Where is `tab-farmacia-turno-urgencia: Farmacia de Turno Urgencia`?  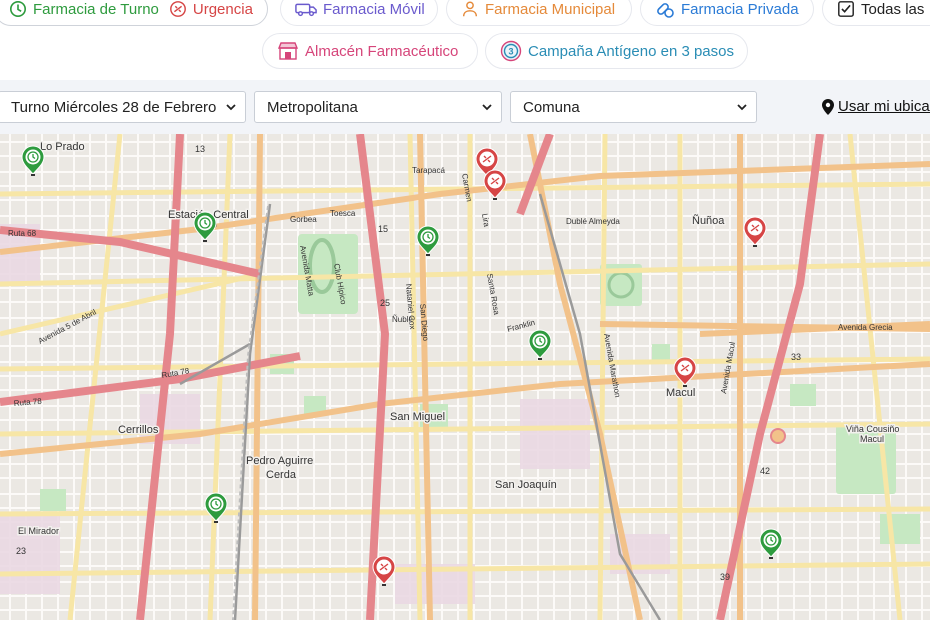 tab-farmacia-turno-urgencia: Farmacia de Turno Urgencia is located at coordinates (134, 13).